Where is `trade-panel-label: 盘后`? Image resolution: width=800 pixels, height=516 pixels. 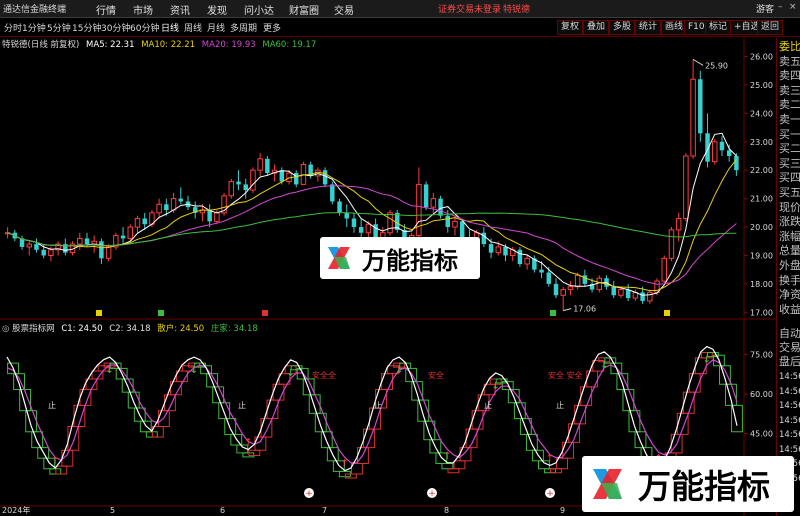 trade-panel-label: 盘后 is located at coordinates (789, 361).